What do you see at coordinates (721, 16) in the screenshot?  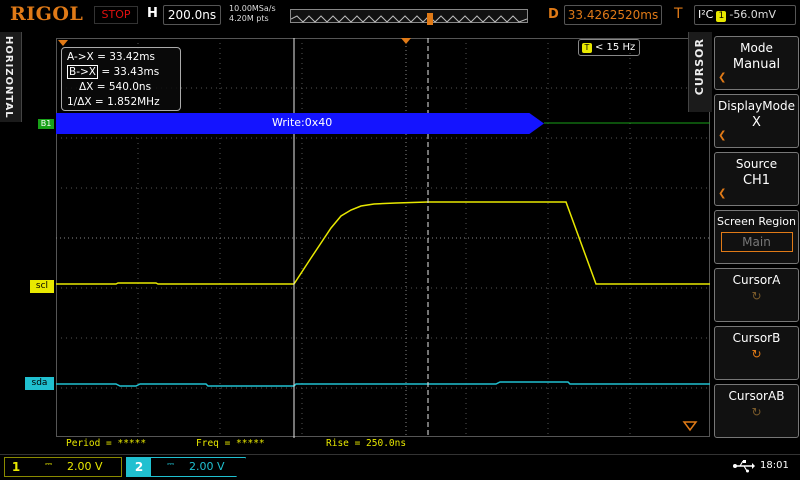 I see `trigger-source: 1` at bounding box center [721, 16].